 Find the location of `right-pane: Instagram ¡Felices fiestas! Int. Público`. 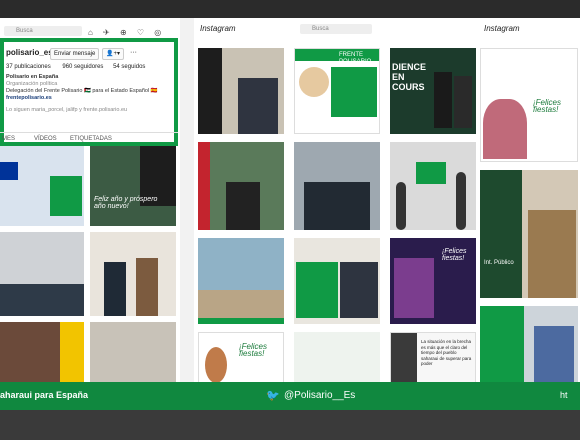

right-pane: Instagram ¡Felices fiestas! Int. Público is located at coordinates (529, 203).